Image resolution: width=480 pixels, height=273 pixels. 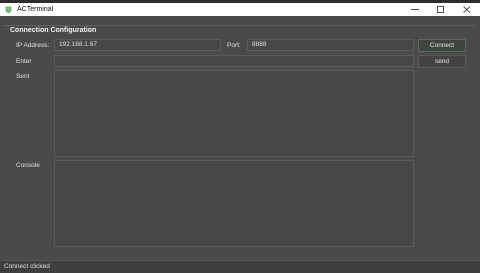 I want to click on title-bar: ACTerminal, so click(x=240, y=9).